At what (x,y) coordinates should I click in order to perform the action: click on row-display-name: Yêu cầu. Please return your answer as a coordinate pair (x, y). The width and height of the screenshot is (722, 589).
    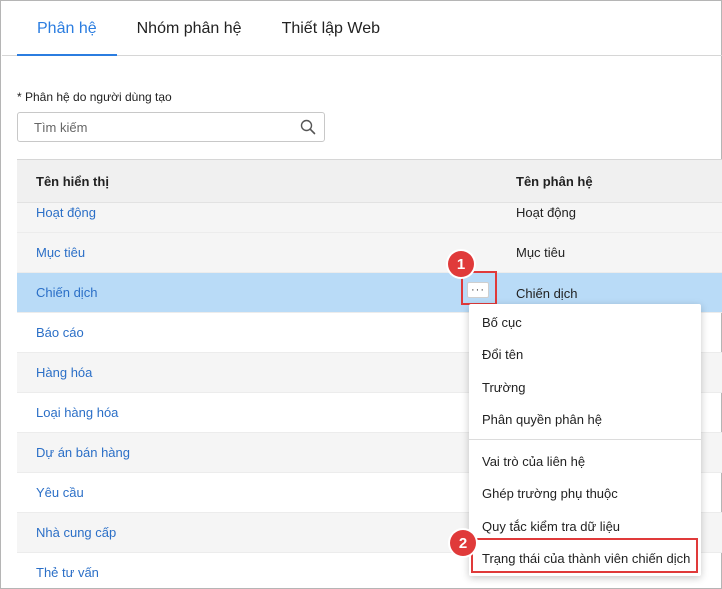
    Looking at the image, I should click on (60, 492).